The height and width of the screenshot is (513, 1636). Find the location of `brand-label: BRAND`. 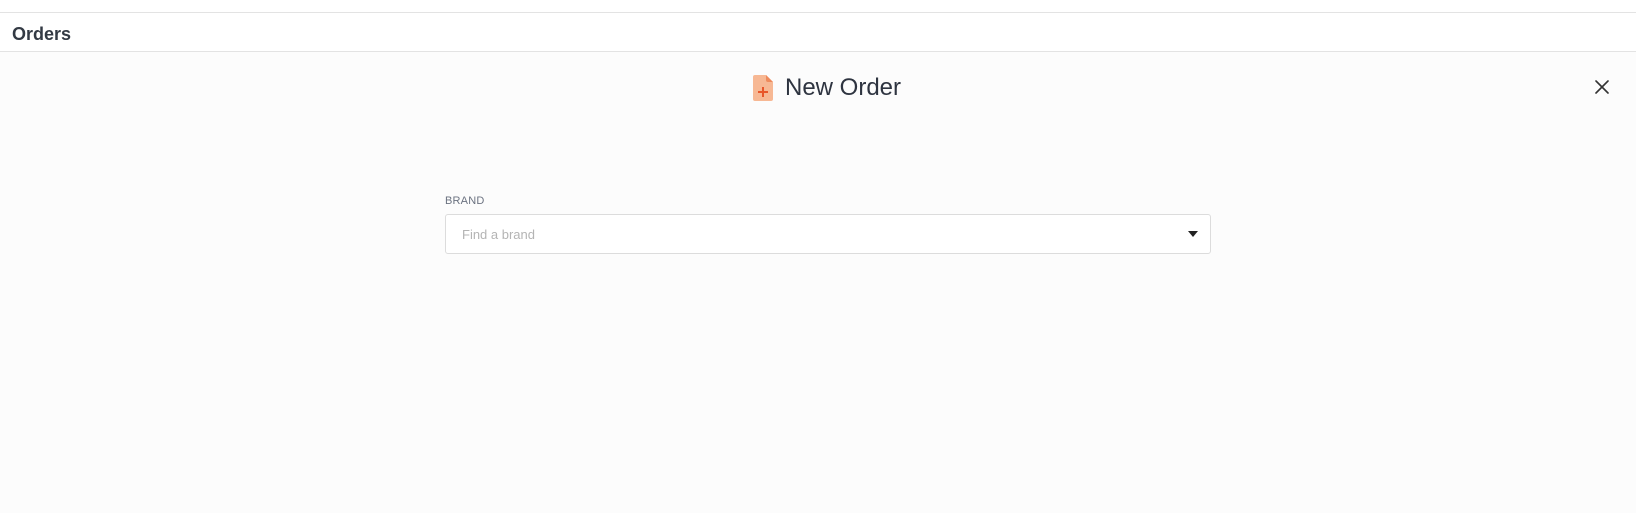

brand-label: BRAND is located at coordinates (465, 201).